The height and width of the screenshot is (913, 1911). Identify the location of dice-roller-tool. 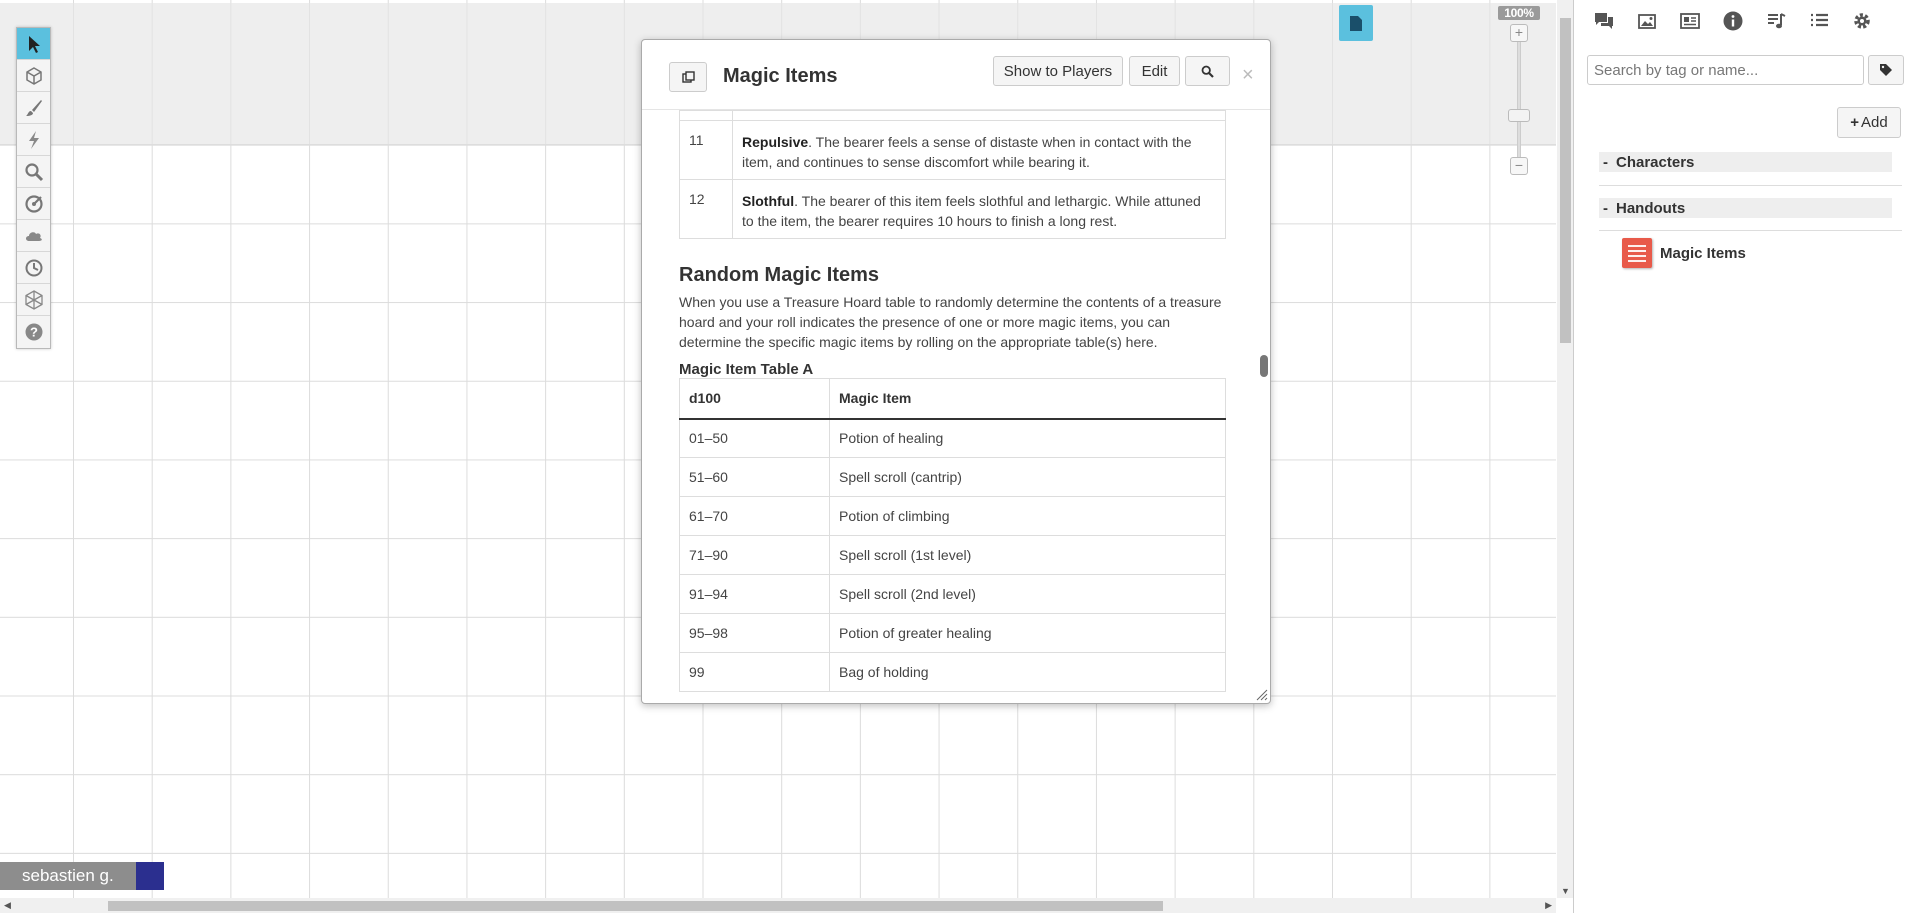
(33, 300).